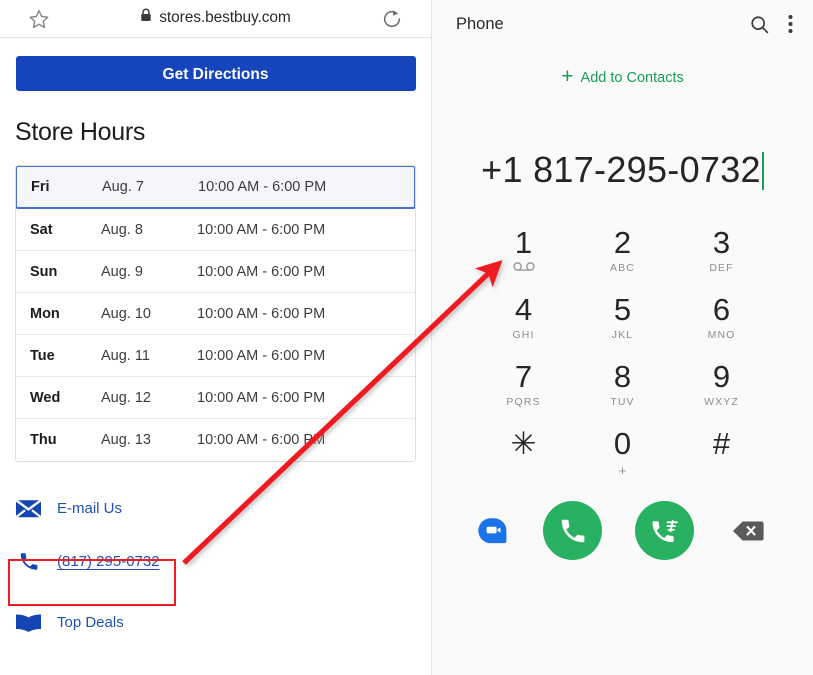 The height and width of the screenshot is (675, 813). I want to click on table-row: Fri Aug. 7 10:00 AM - 6:00 PM, so click(215, 187).